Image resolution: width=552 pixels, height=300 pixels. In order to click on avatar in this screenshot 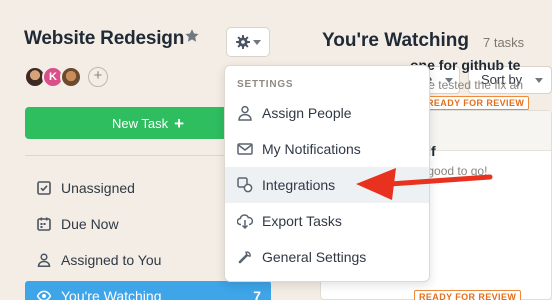, I will do `click(71, 77)`.